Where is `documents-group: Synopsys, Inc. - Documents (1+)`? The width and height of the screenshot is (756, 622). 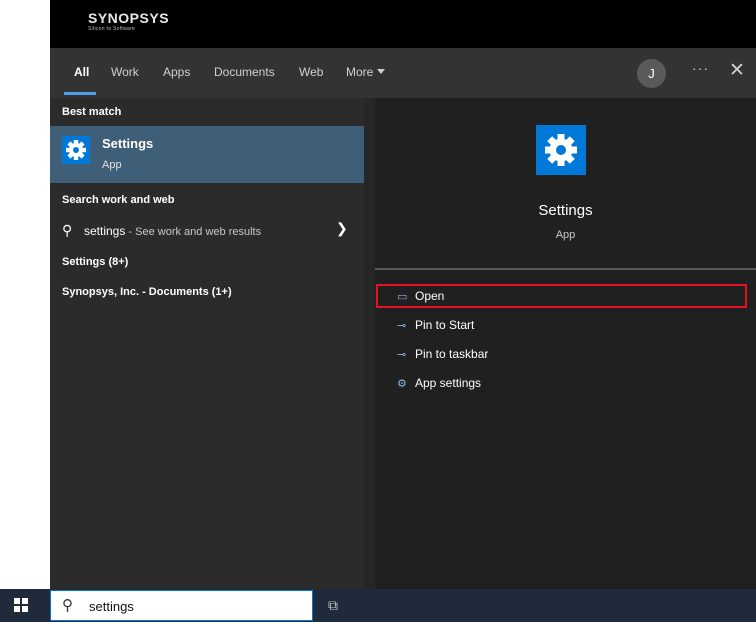
documents-group: Synopsys, Inc. - Documents (1+) is located at coordinates (147, 292).